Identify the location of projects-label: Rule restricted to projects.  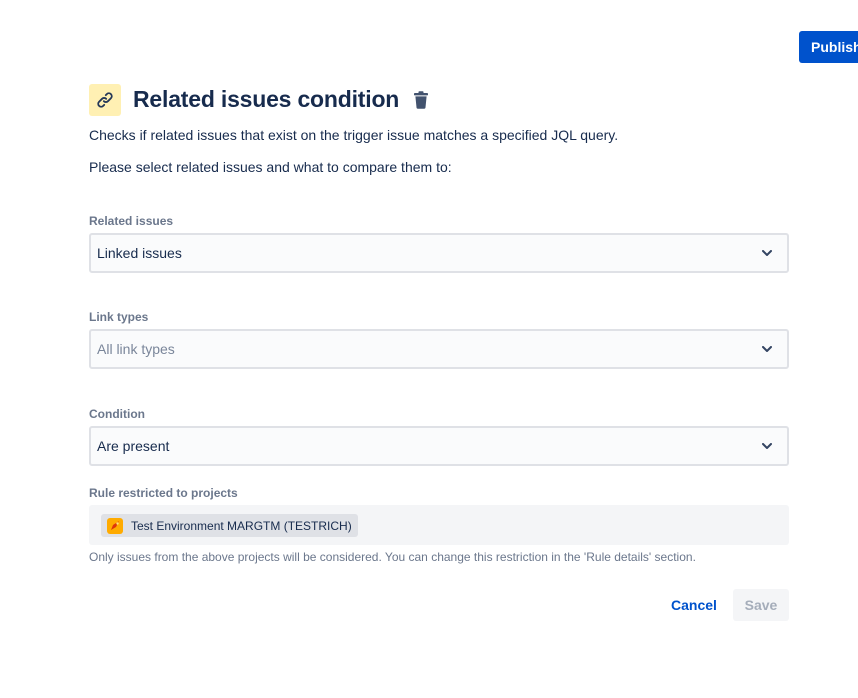
(163, 493).